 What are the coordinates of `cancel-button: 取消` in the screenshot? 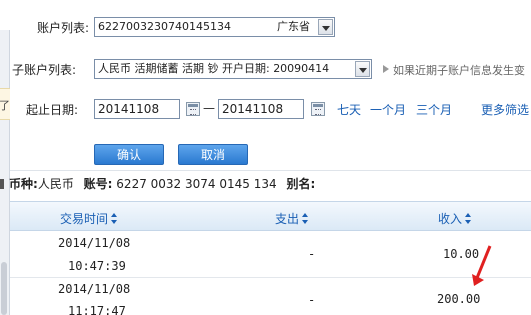 It's located at (213, 154).